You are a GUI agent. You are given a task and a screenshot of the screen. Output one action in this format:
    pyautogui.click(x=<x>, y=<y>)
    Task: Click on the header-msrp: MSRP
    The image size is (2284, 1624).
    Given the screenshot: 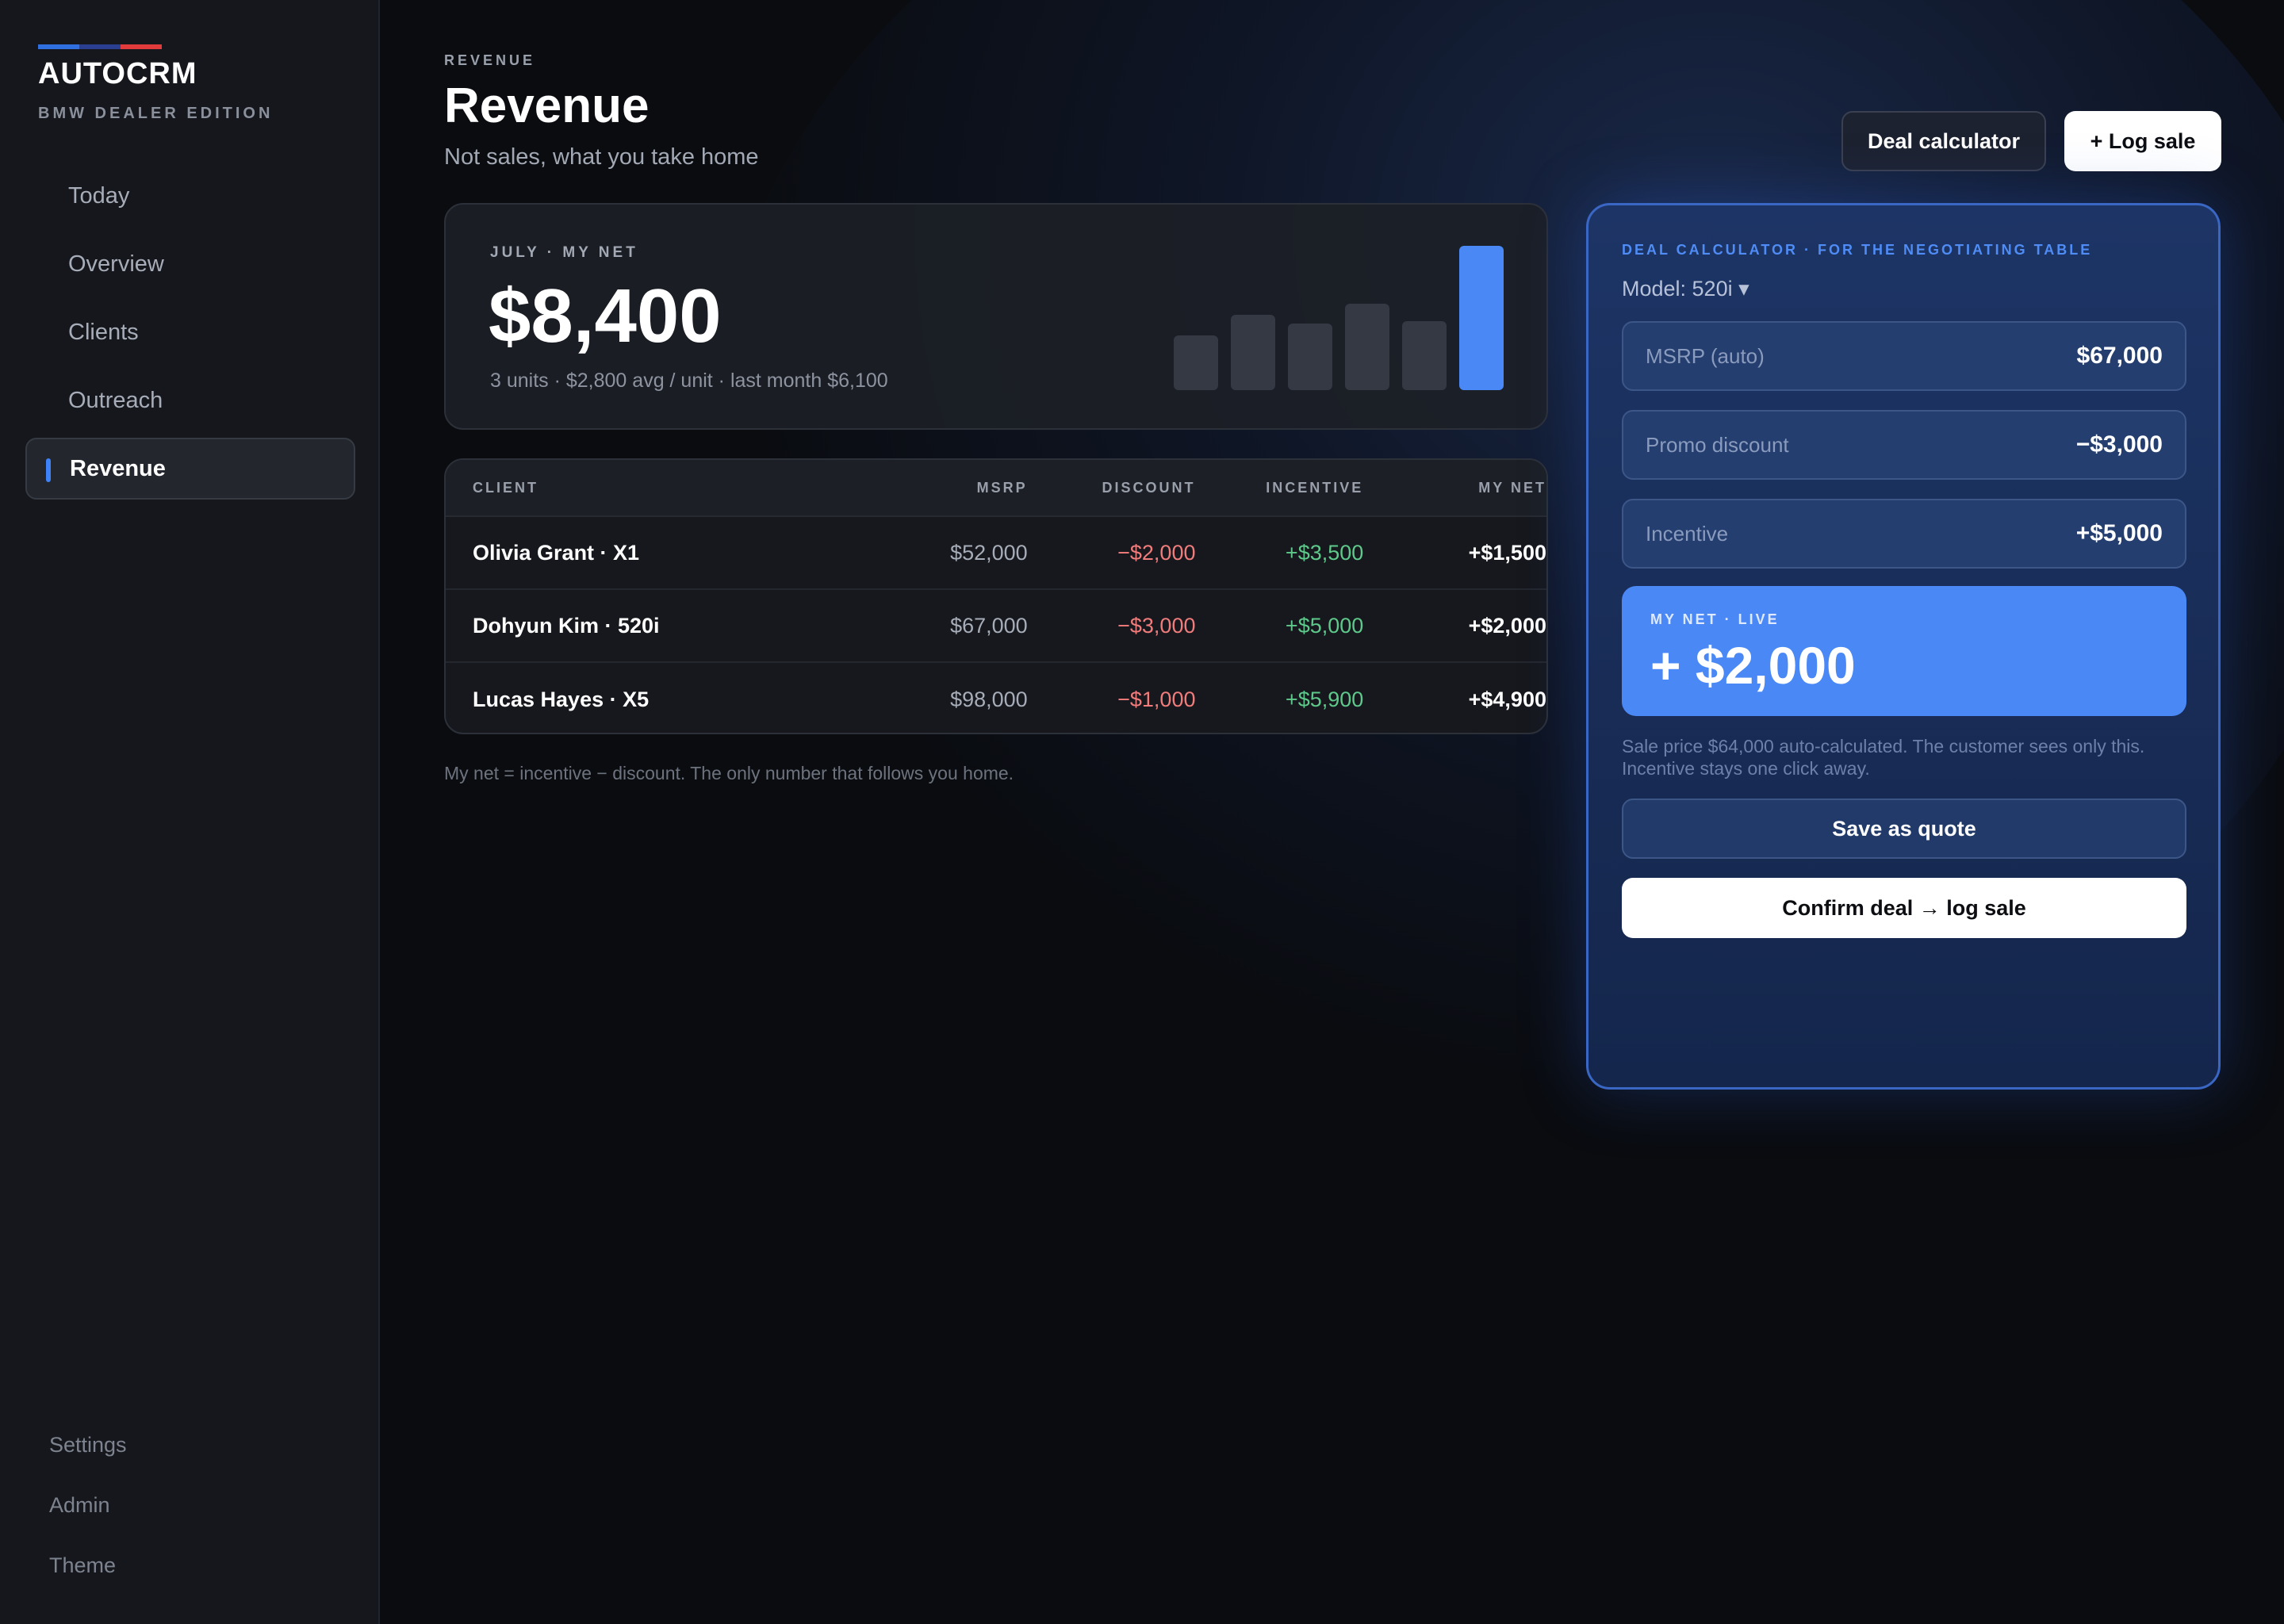 What is the action you would take?
    pyautogui.click(x=1002, y=487)
    